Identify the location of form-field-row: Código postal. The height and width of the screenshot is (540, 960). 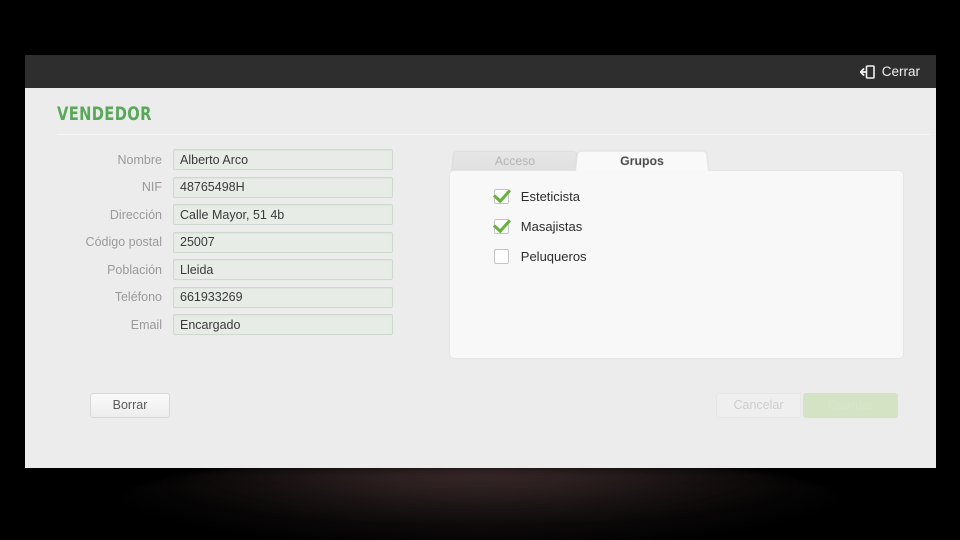
(238, 242).